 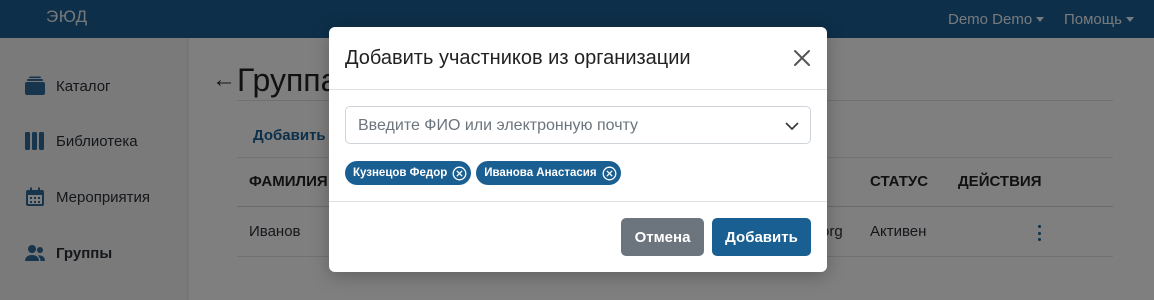 I want to click on chip-label: Иванова Анастасия, so click(x=540, y=173).